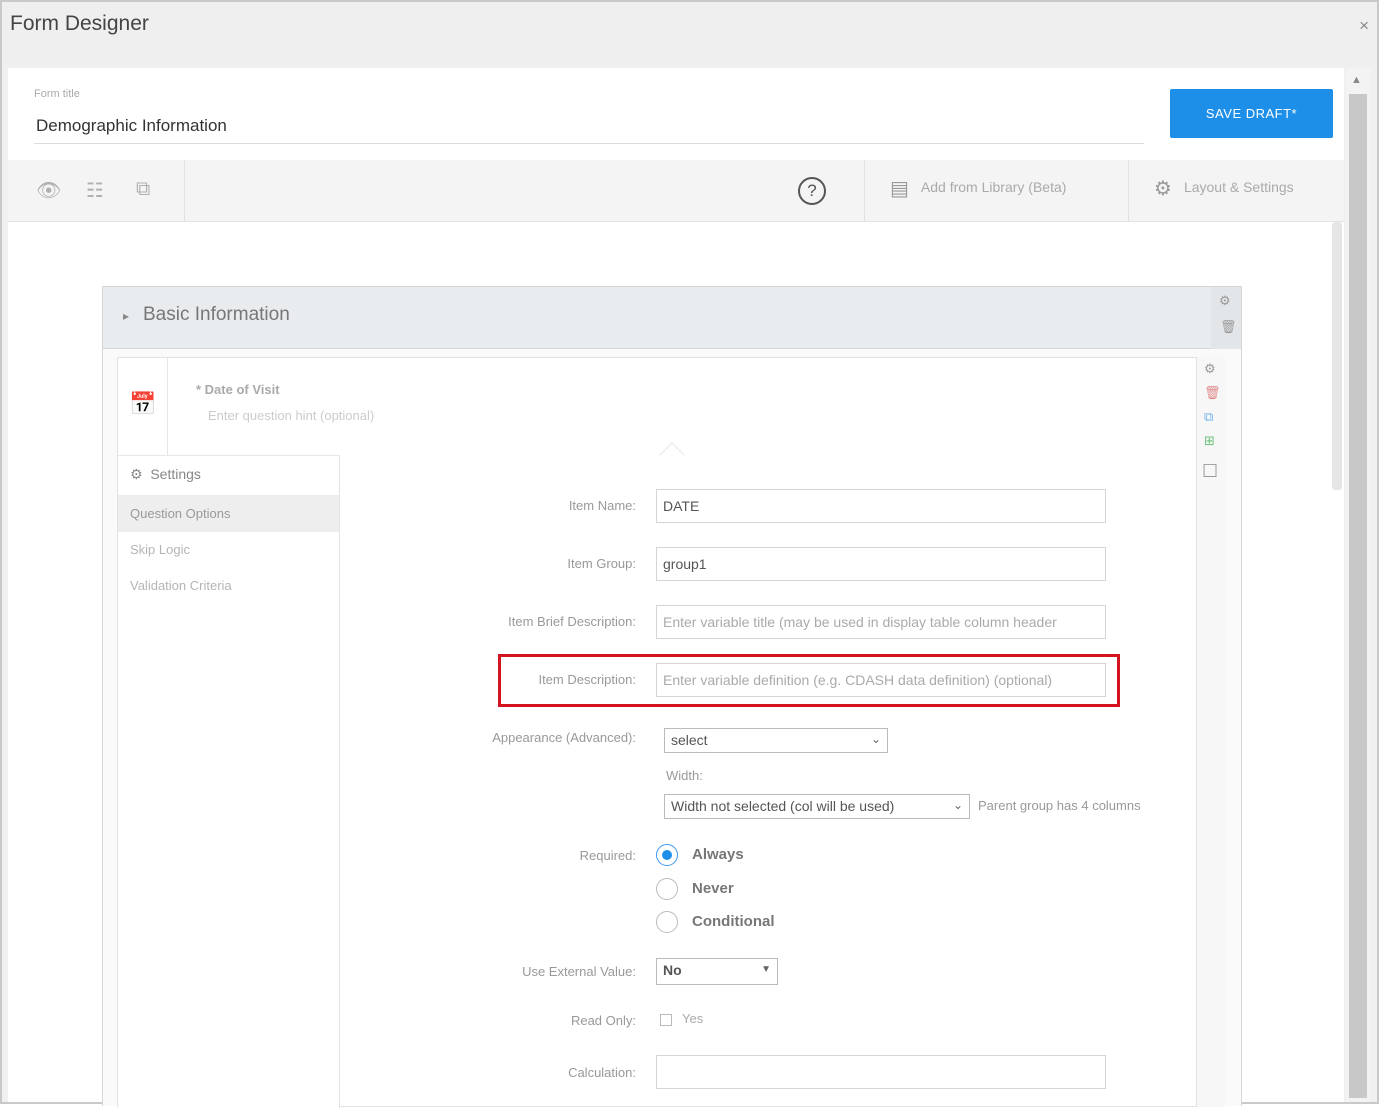 This screenshot has height=1108, width=1379. What do you see at coordinates (766, 969) in the screenshot?
I see `caret-down-icon: ▼` at bounding box center [766, 969].